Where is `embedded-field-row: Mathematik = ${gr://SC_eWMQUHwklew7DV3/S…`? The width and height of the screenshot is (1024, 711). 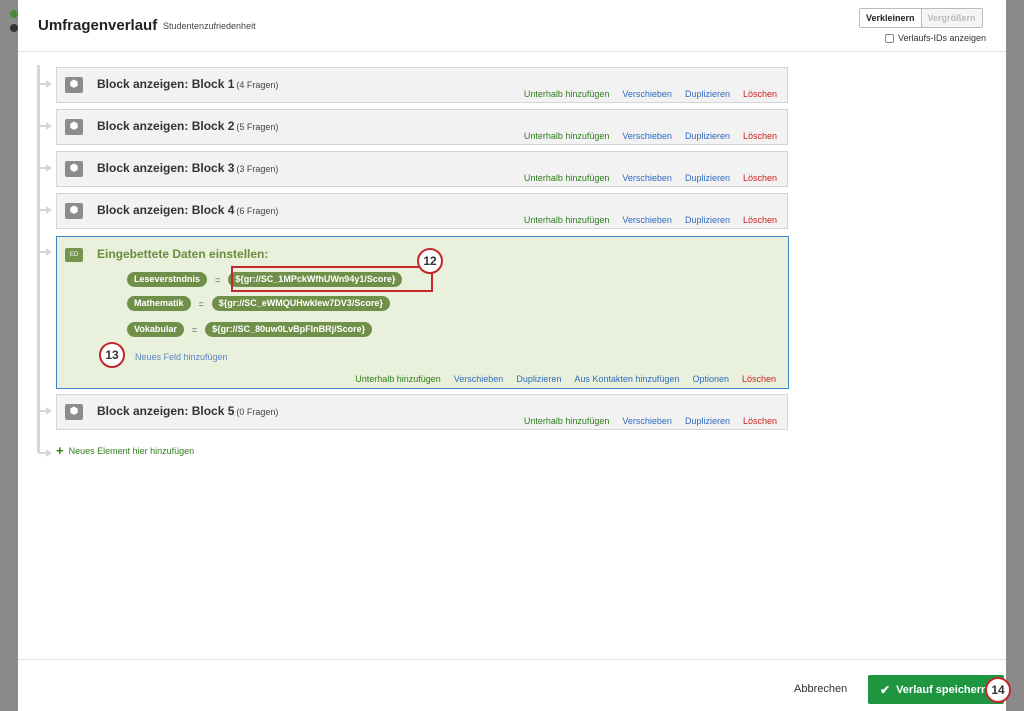 embedded-field-row: Mathematik = ${gr://SC_eWMQUHwklew7DV3/S… is located at coordinates (258, 303).